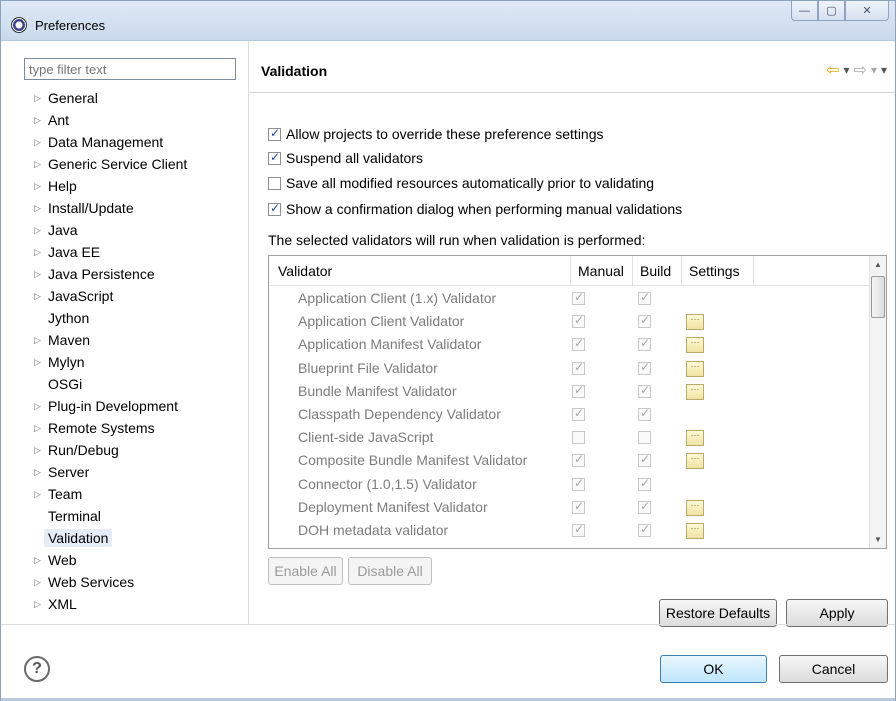  Describe the element at coordinates (305, 271) in the screenshot. I see `column-header-validator: Validator` at that location.